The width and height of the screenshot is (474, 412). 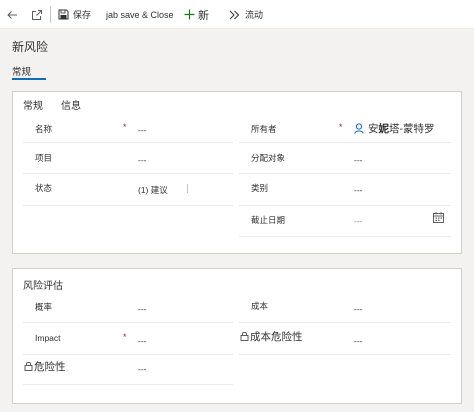 I want to click on popout-button, so click(x=37, y=14).